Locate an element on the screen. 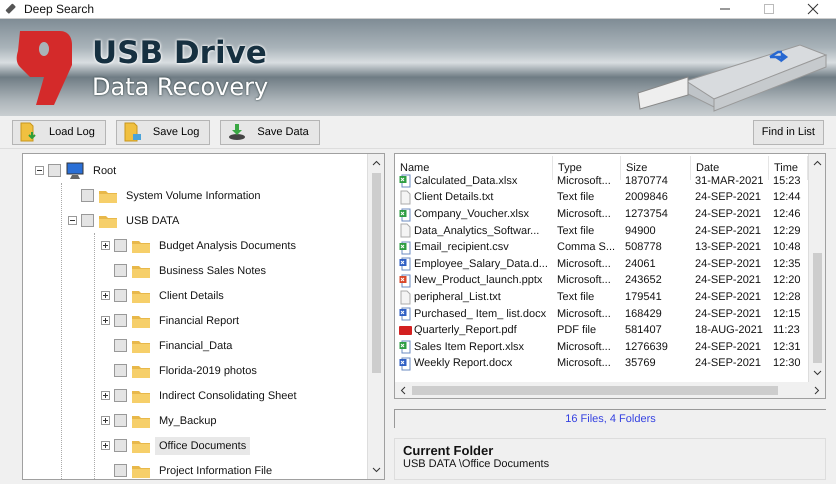 This screenshot has height=484, width=836. download-icon is located at coordinates (237, 132).